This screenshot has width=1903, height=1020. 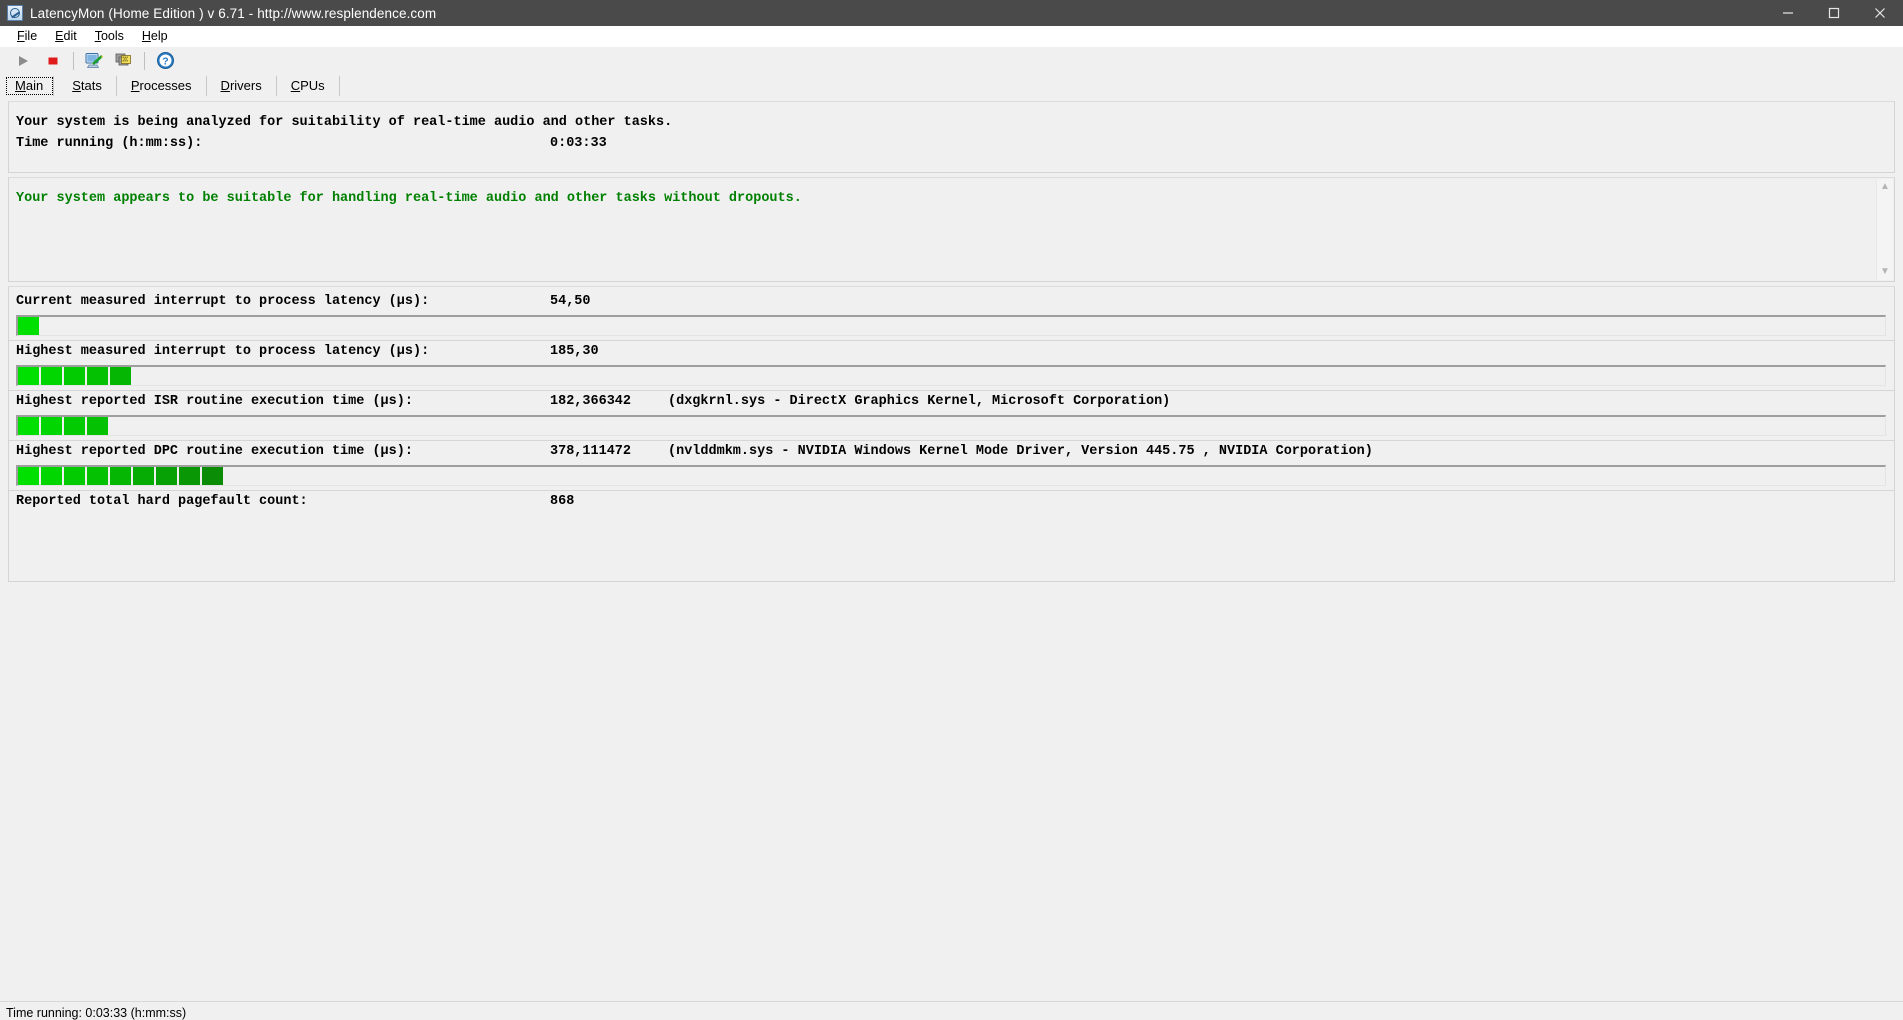 I want to click on start-button, so click(x=23, y=61).